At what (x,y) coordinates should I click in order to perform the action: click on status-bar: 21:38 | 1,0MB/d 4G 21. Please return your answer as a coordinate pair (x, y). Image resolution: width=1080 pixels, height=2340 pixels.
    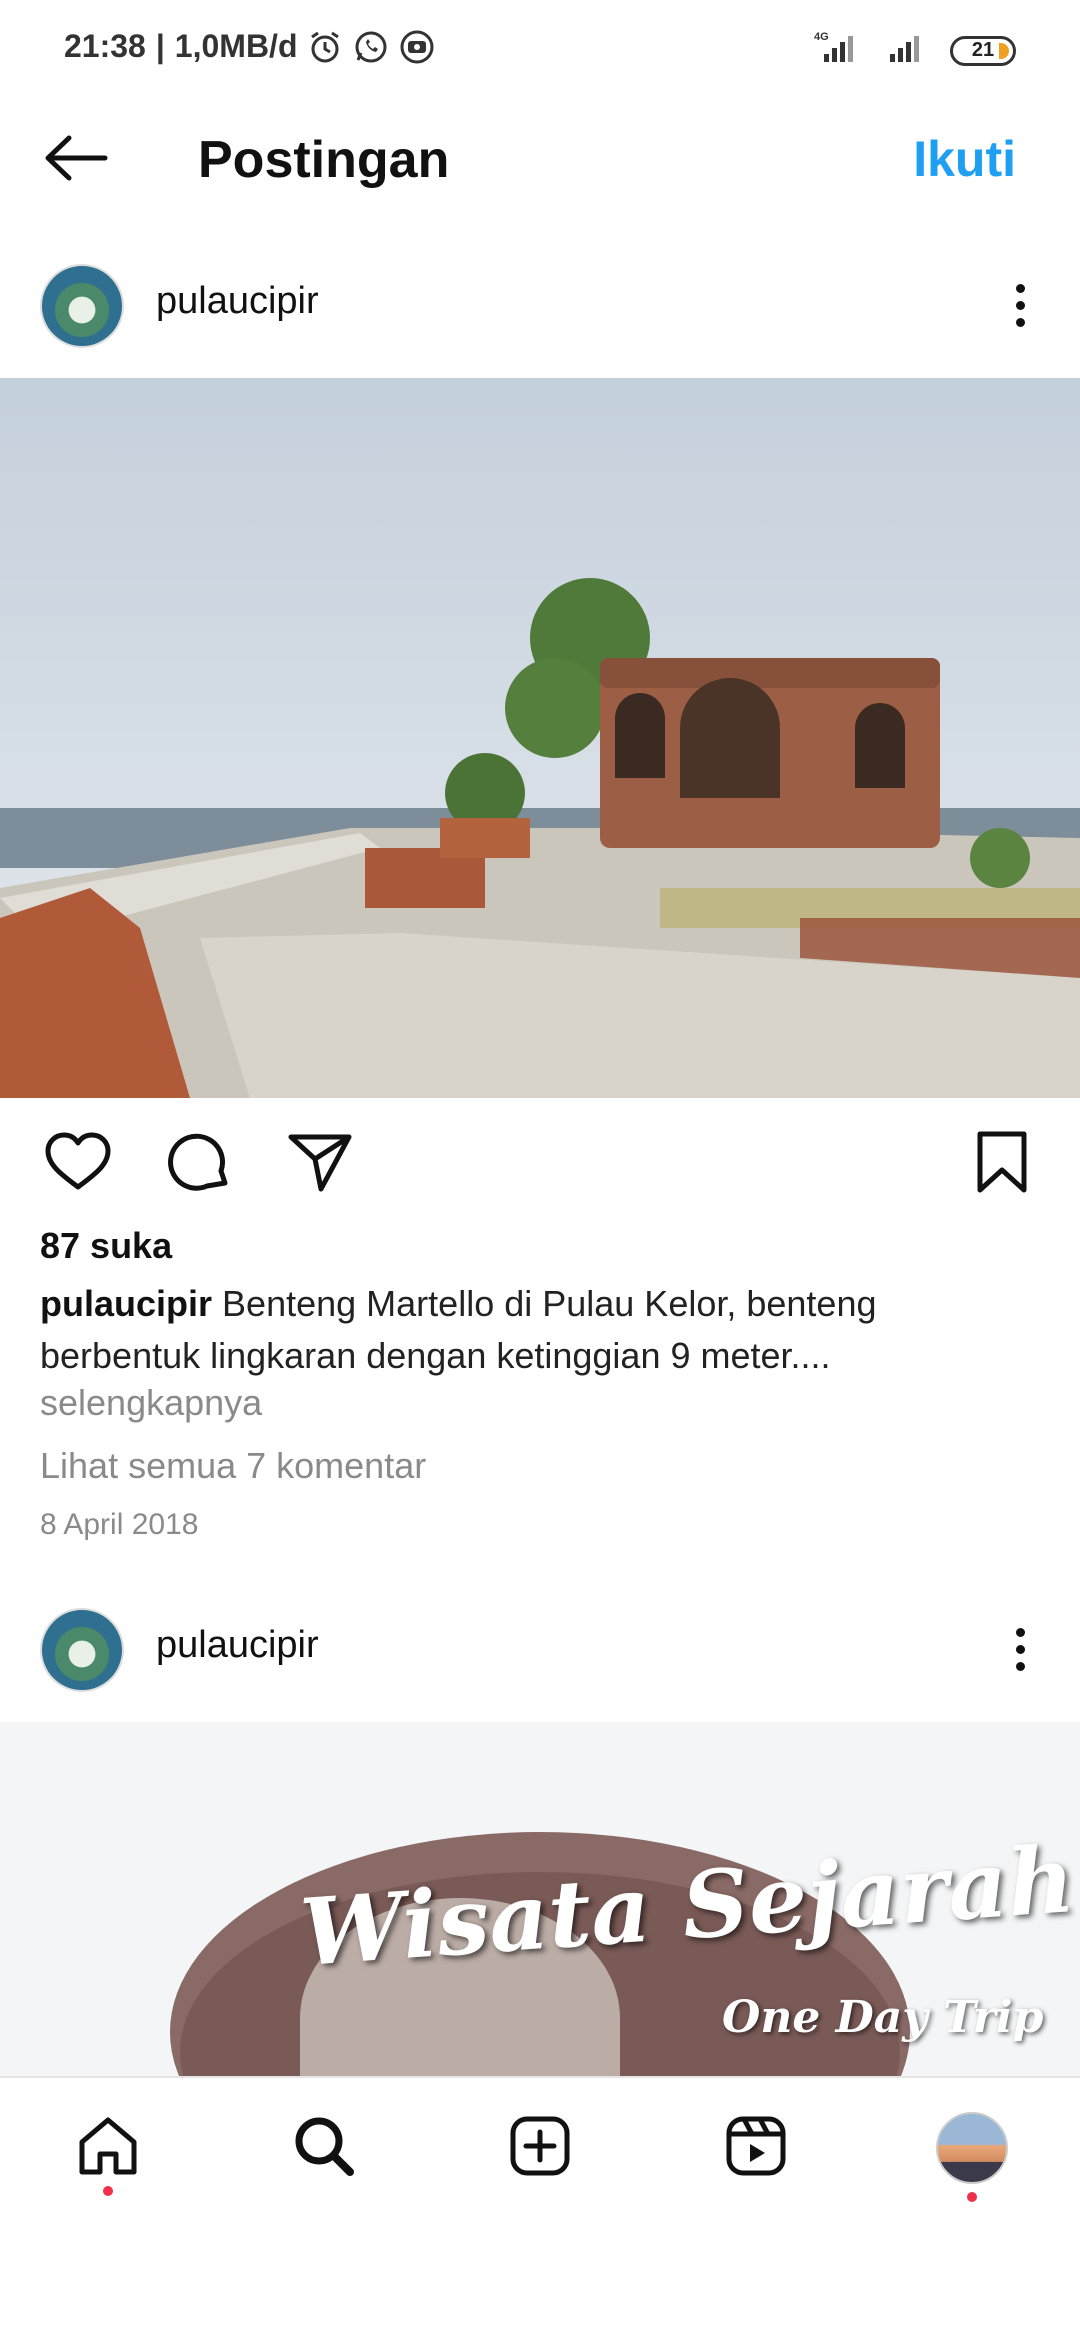
    Looking at the image, I should click on (540, 50).